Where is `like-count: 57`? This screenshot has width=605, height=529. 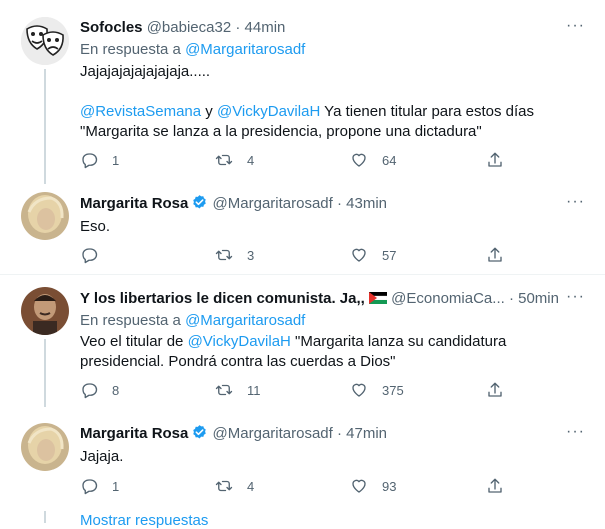 like-count: 57 is located at coordinates (389, 255).